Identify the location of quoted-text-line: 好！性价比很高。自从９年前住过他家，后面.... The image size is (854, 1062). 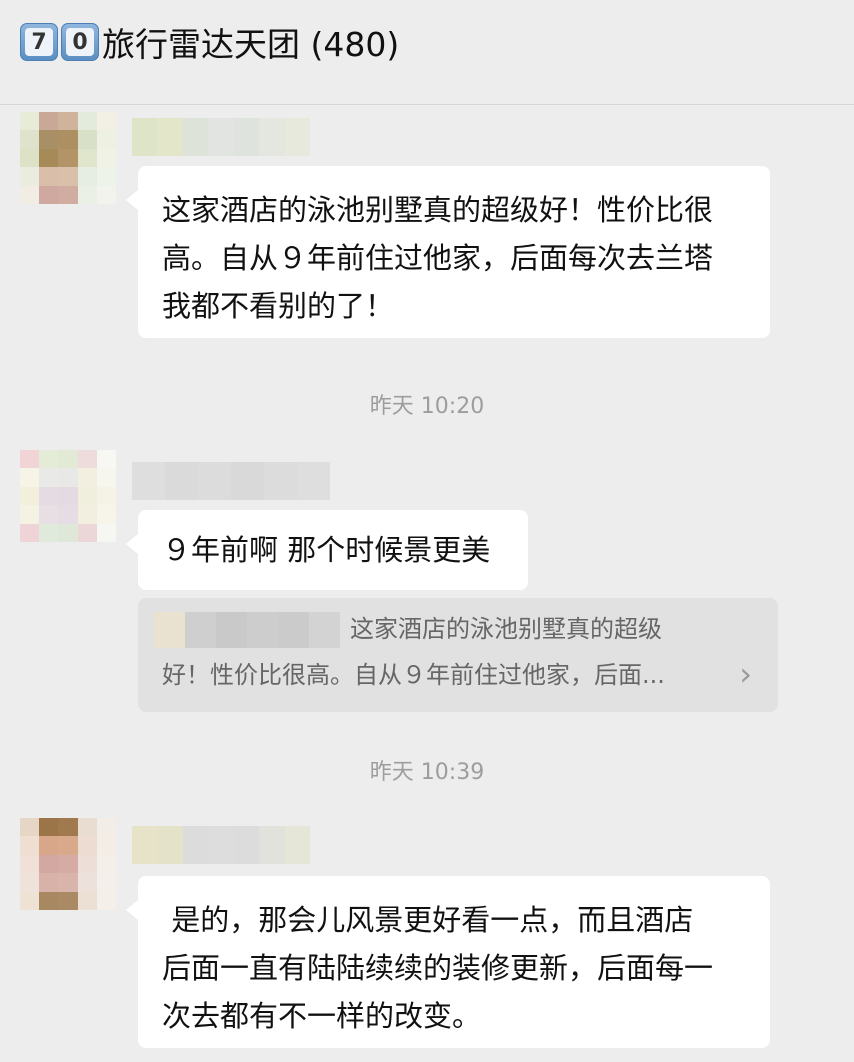
(413, 675).